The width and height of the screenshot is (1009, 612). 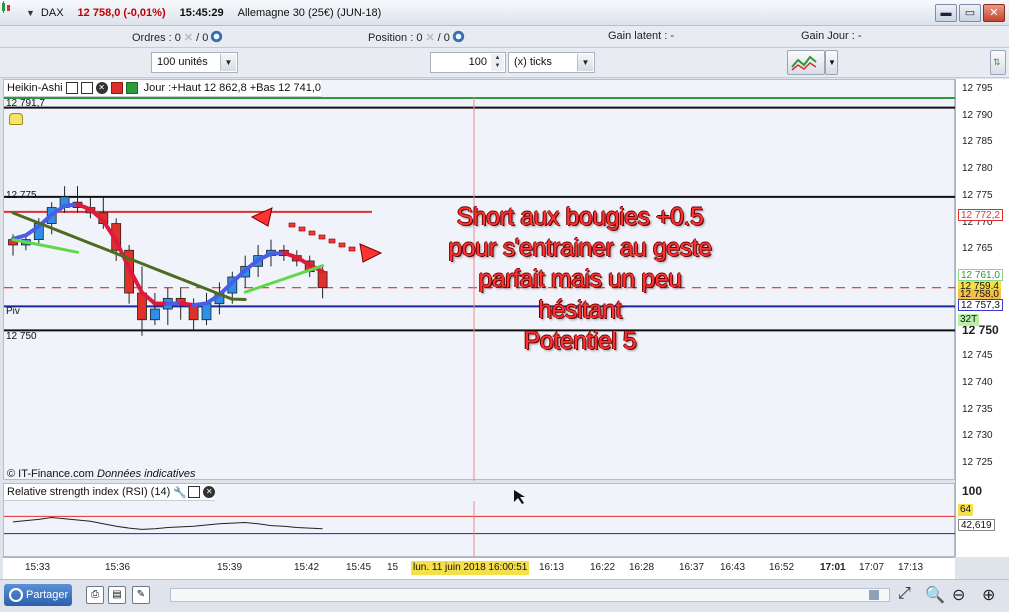 I want to click on rsi-title: Relative strength index (RSI) (14), so click(x=88, y=492).